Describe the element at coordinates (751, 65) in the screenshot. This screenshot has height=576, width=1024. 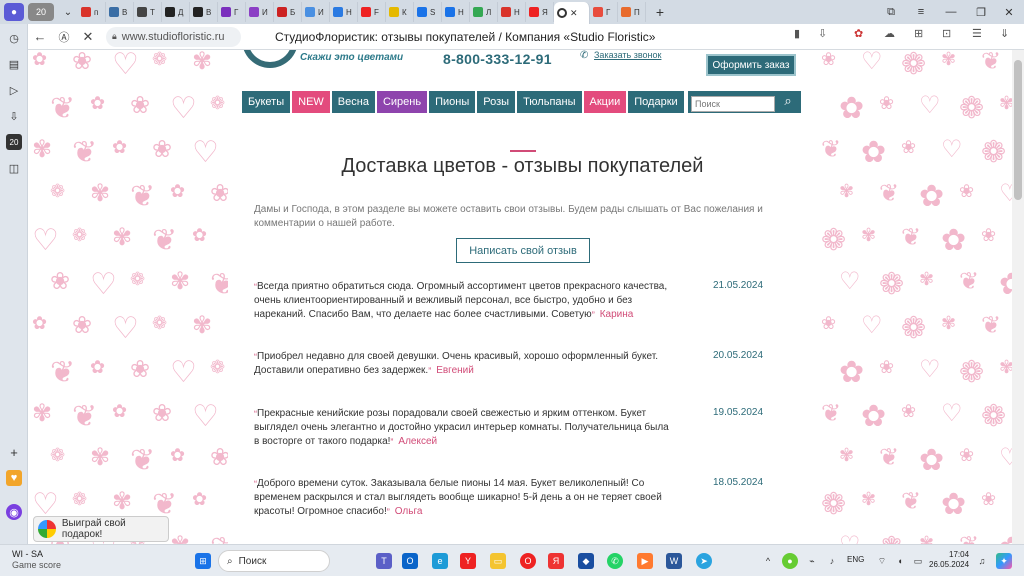
I see `order-button: Оформить заказ` at that location.